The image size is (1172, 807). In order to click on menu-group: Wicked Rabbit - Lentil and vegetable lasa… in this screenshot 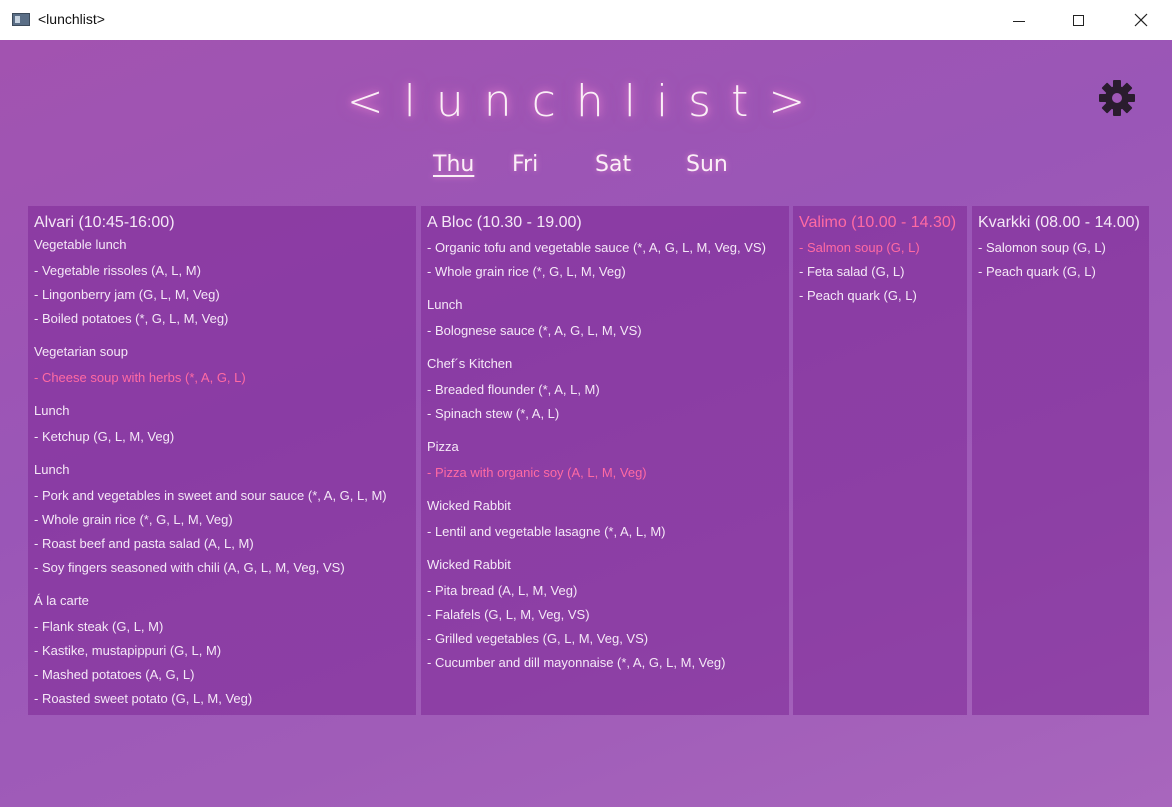, I will do `click(605, 520)`.